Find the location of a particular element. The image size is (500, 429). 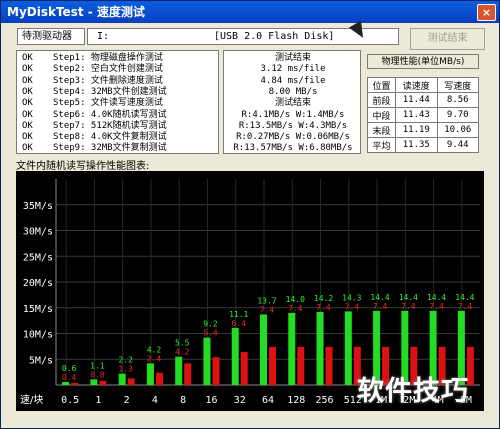

finish-test-button: 测试结束 is located at coordinates (447, 39).